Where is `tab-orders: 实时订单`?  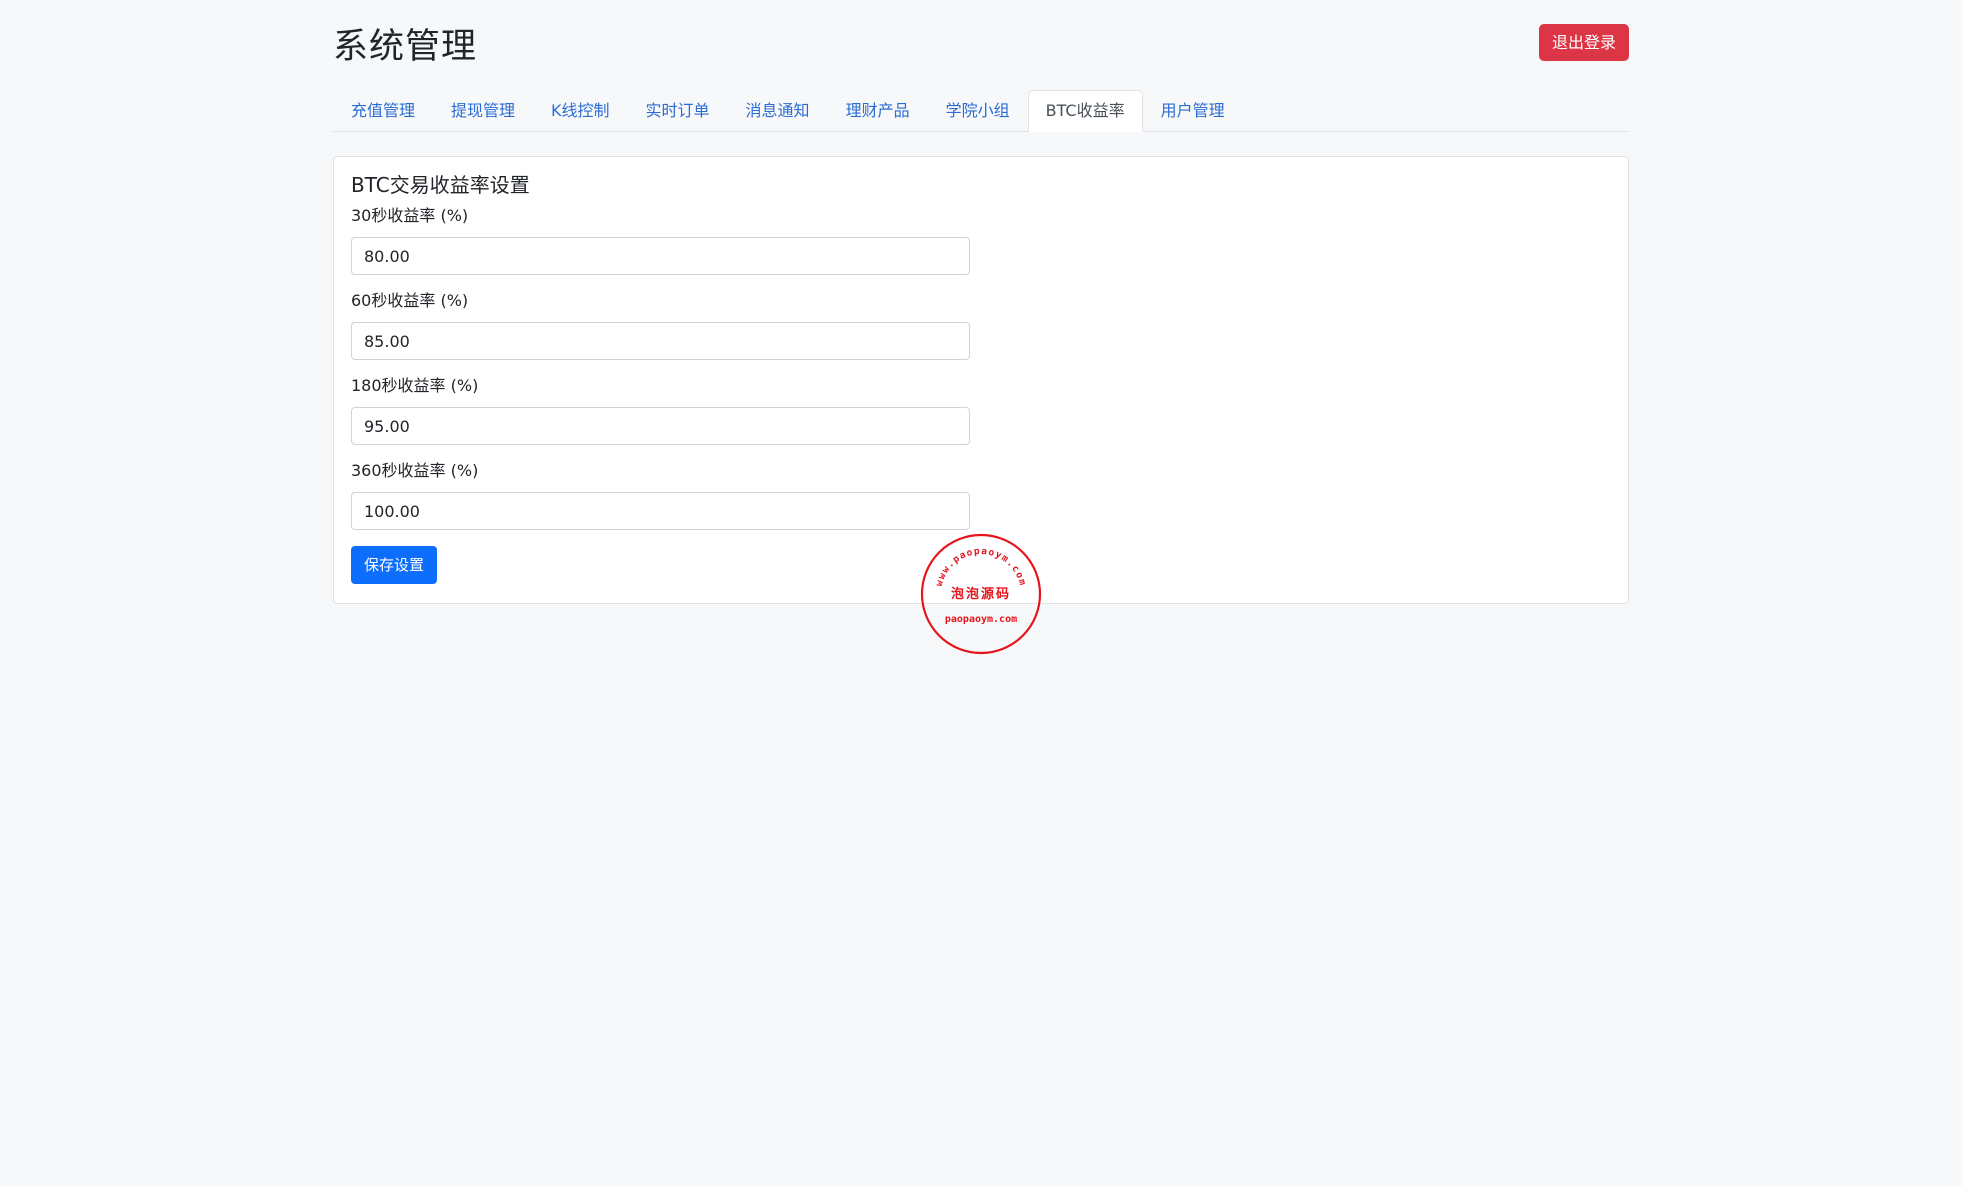 tab-orders: 实时订单 is located at coordinates (678, 111).